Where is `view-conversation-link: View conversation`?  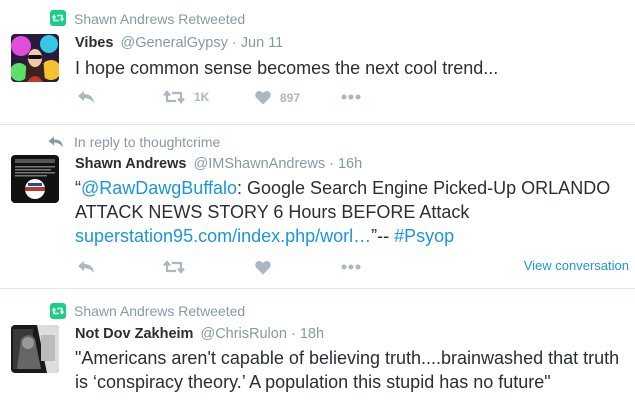
view-conversation-link: View conversation is located at coordinates (576, 265).